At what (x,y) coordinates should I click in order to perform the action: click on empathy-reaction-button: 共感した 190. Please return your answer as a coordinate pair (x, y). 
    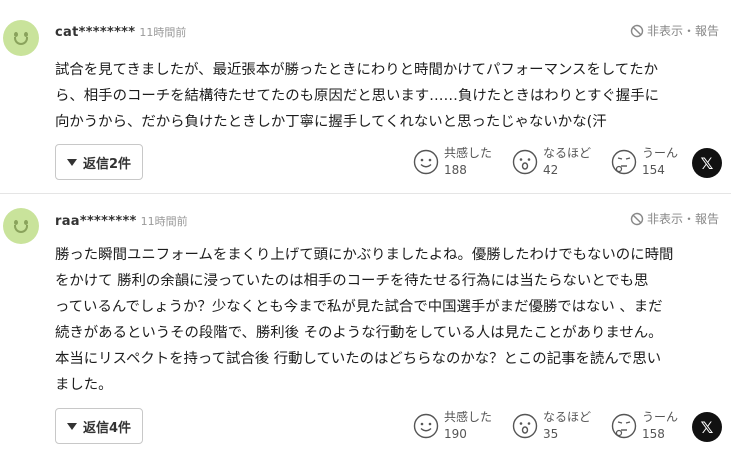
    Looking at the image, I should click on (452, 426).